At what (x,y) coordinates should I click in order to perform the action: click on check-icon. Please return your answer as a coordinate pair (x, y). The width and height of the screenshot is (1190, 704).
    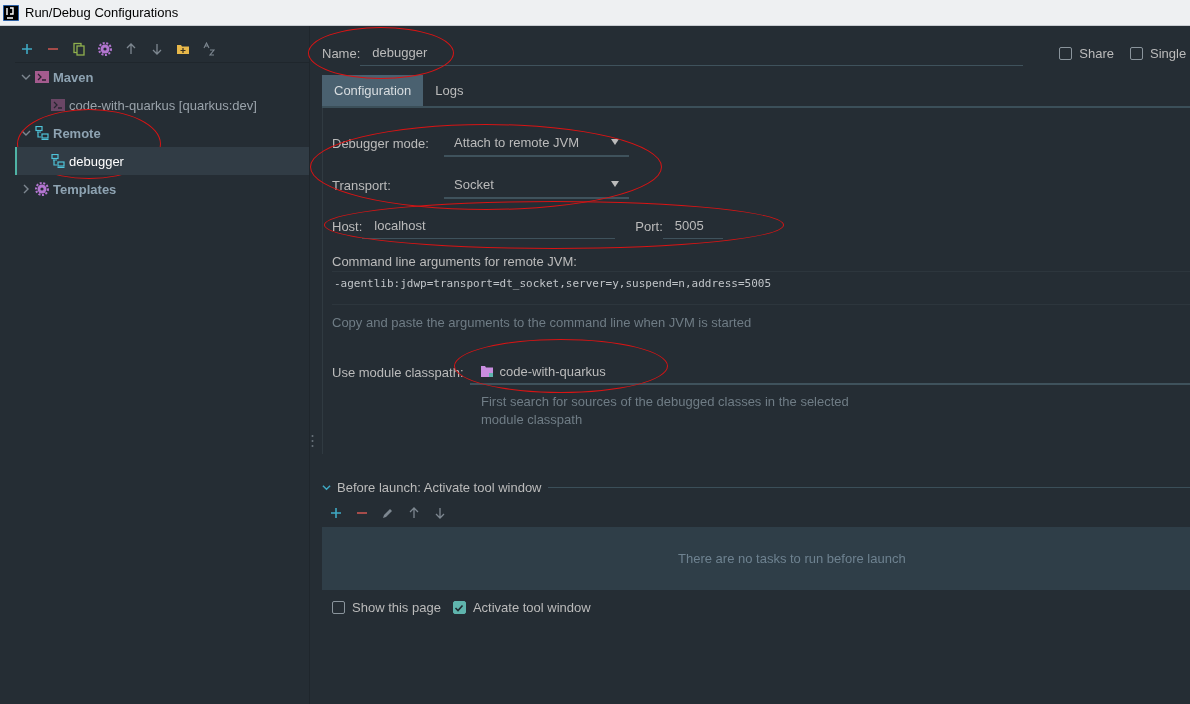
    Looking at the image, I should click on (459, 607).